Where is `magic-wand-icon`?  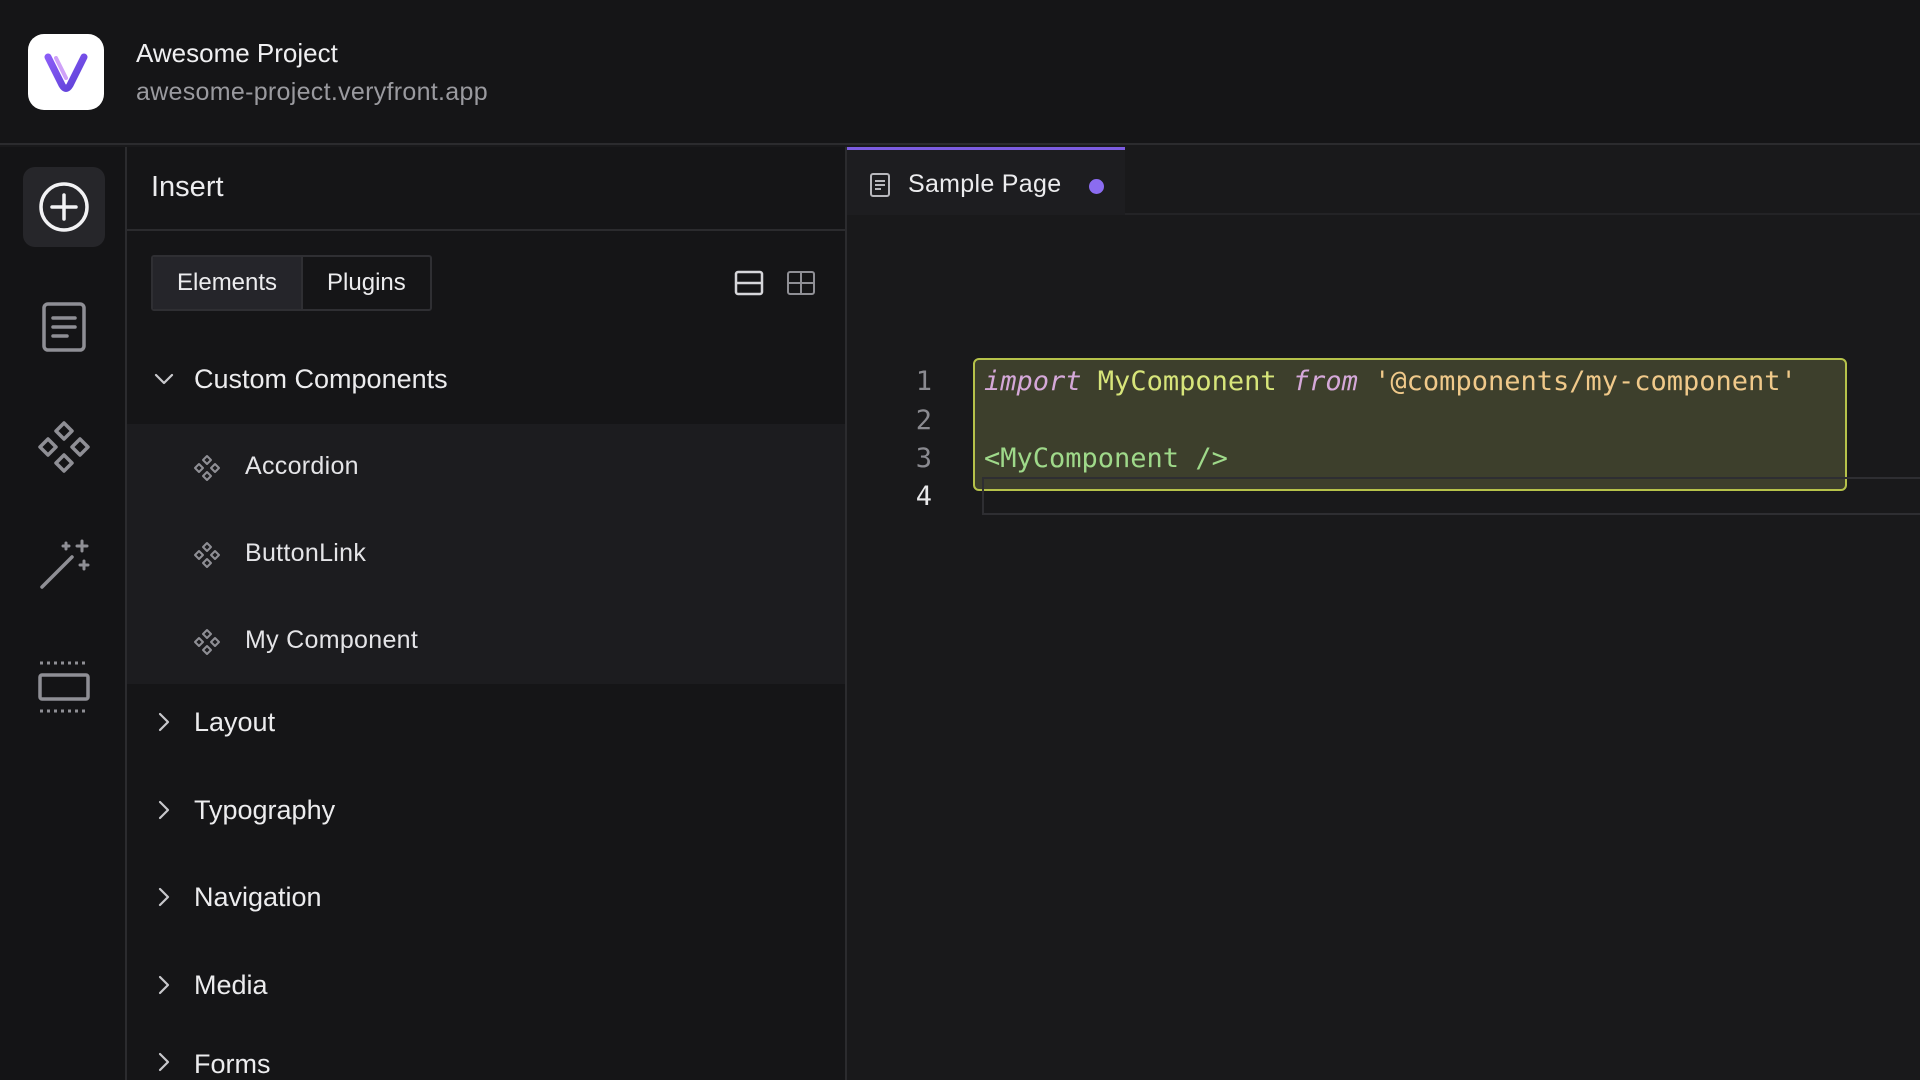
magic-wand-icon is located at coordinates (65, 564).